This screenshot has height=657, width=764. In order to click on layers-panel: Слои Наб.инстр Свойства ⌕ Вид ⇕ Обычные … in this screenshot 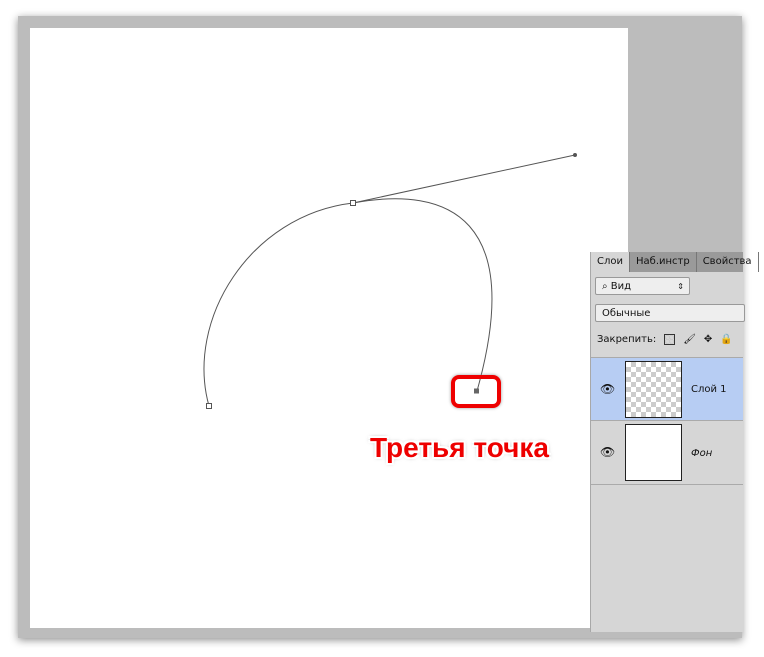, I will do `click(674, 442)`.